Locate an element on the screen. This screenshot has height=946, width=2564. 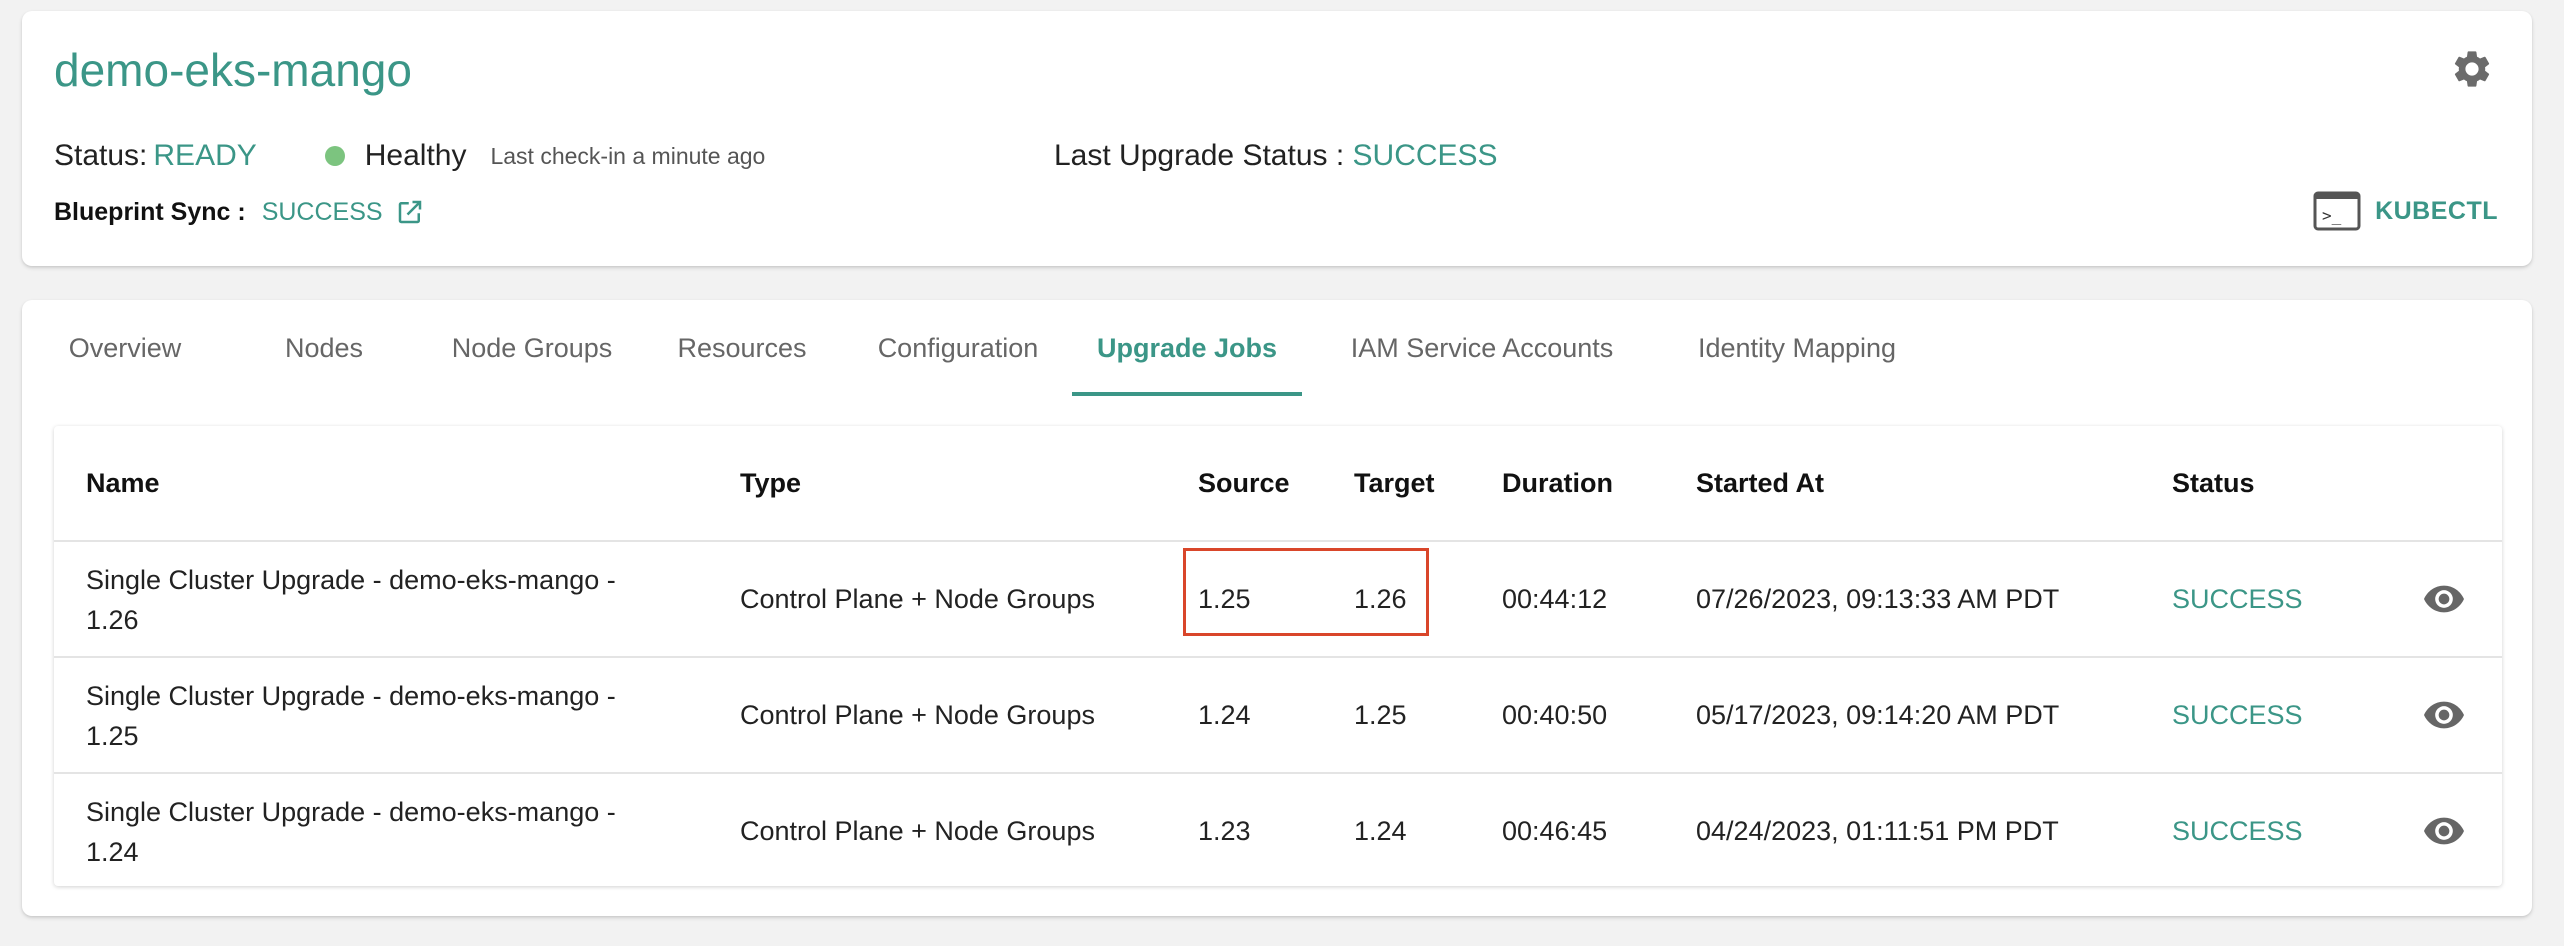
health-dot is located at coordinates (334, 156).